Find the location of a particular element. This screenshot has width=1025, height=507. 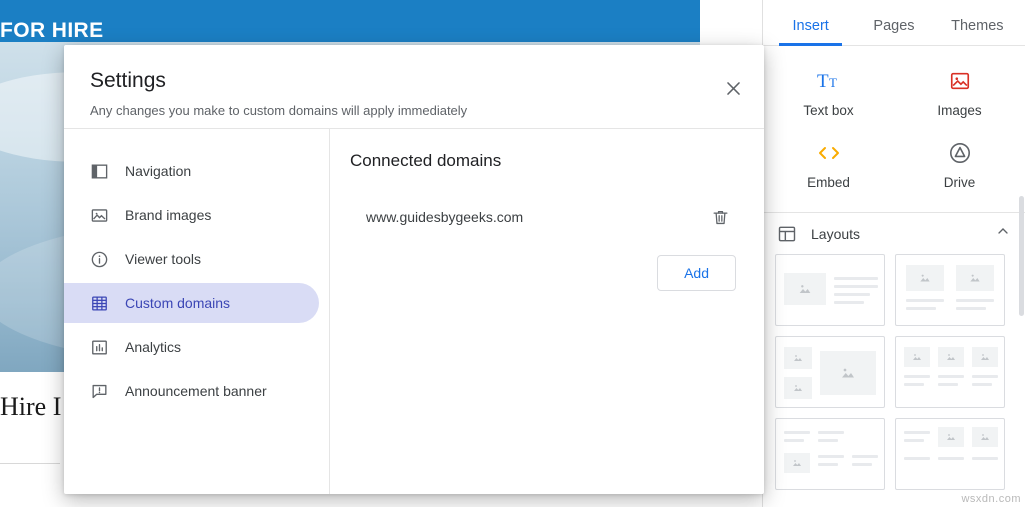

sidebar-item-brand-images: Brand images is located at coordinates (191, 215).